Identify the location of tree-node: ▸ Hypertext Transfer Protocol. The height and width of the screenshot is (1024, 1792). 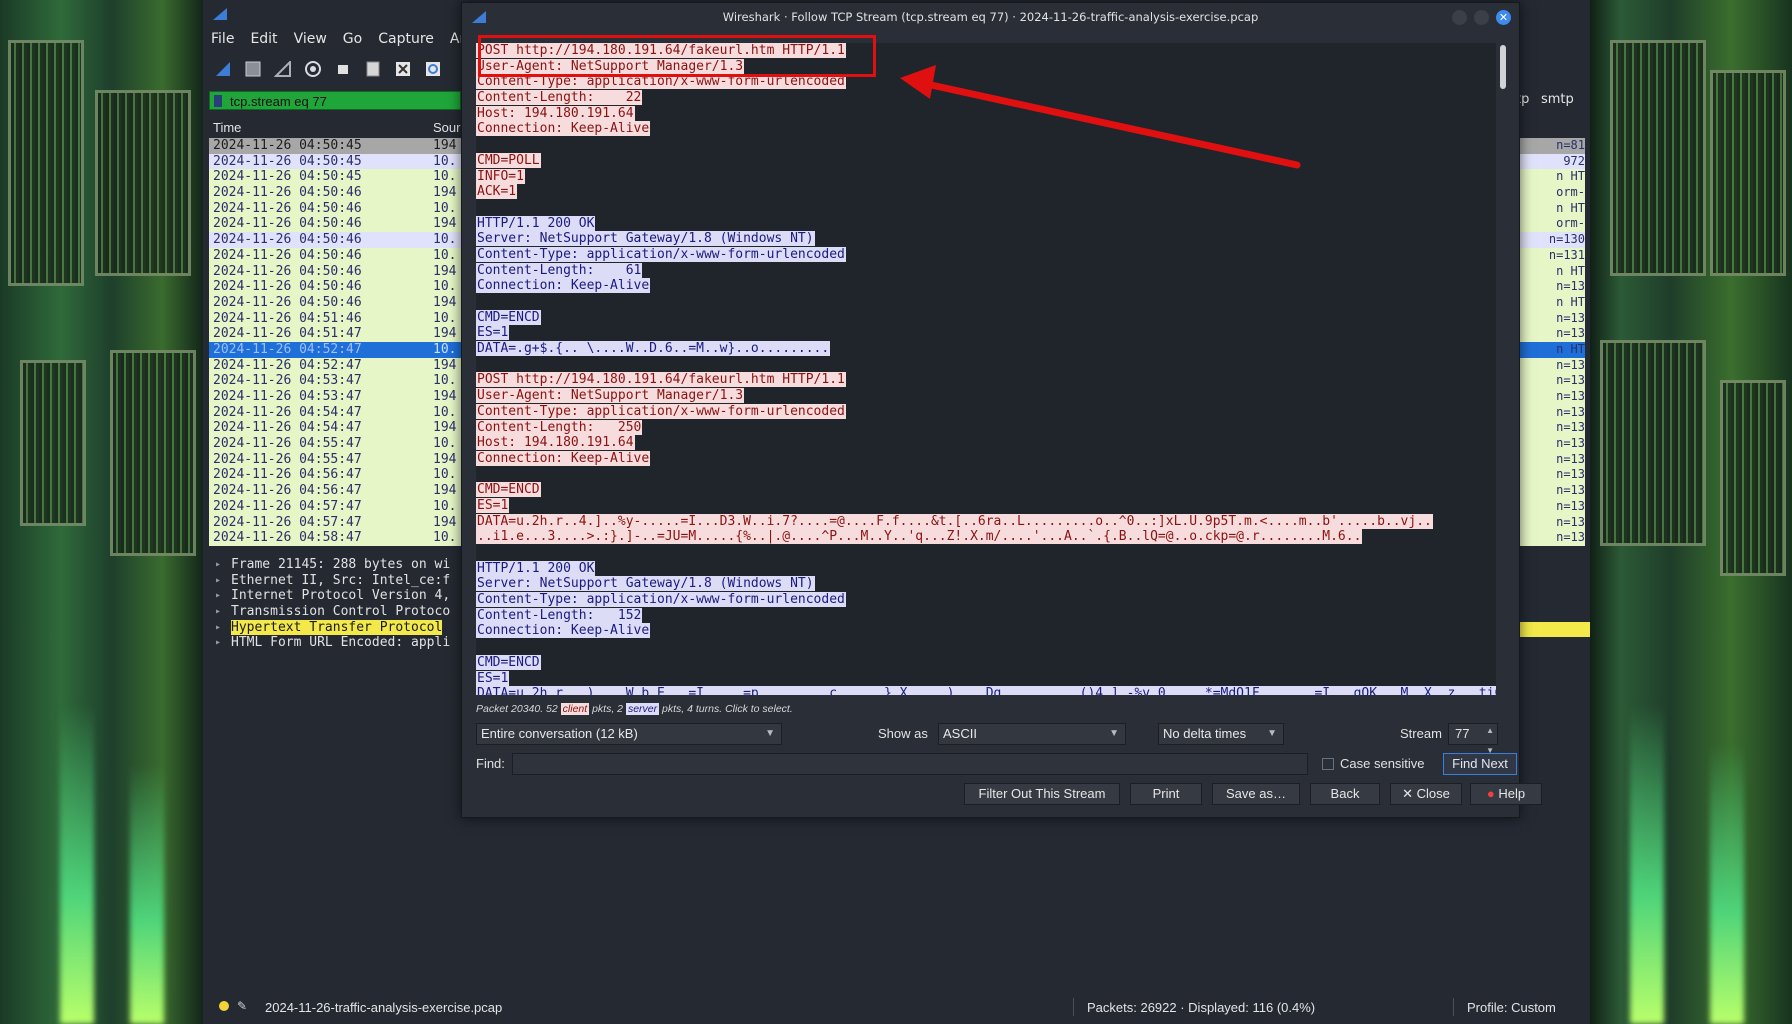
(336, 627).